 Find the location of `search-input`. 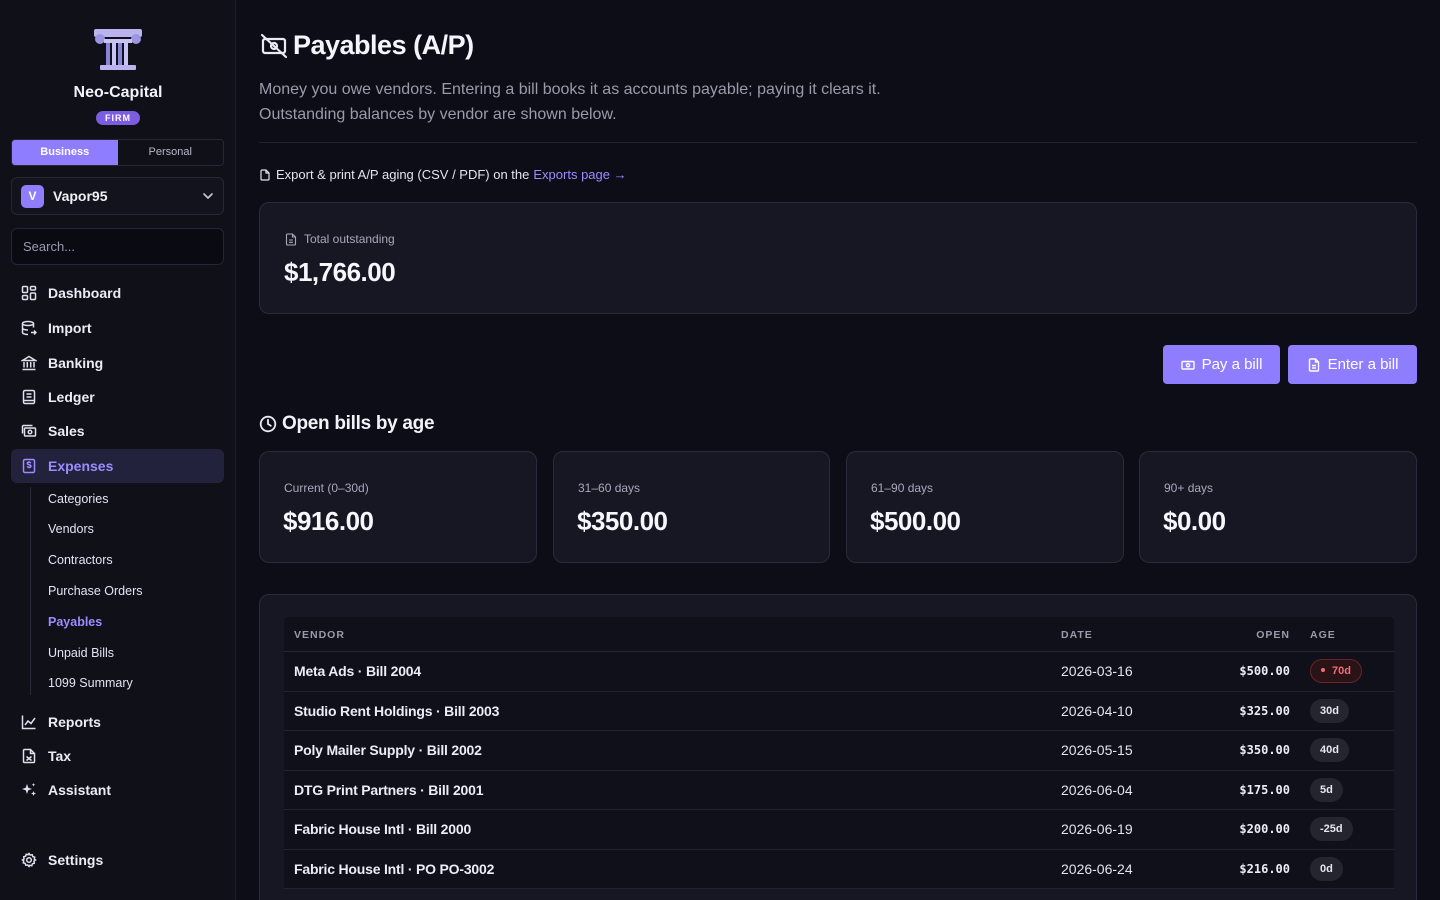

search-input is located at coordinates (117, 246).